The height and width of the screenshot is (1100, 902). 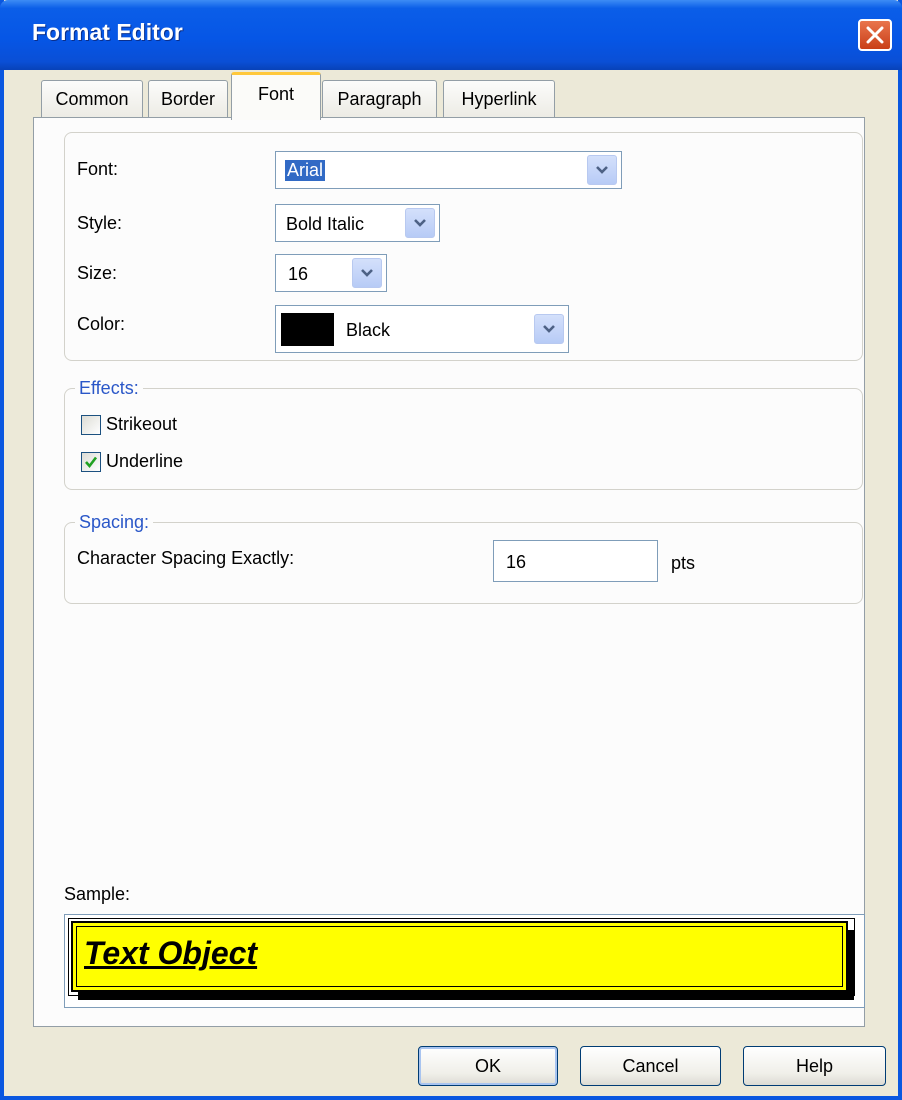 I want to click on sample-label: Sample:, so click(x=97, y=894).